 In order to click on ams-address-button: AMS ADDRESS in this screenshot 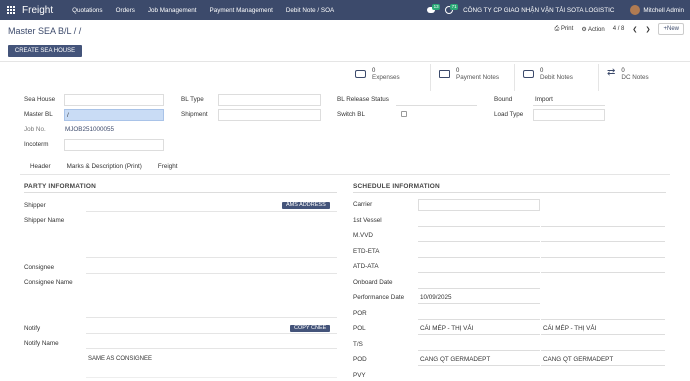, I will do `click(306, 205)`.